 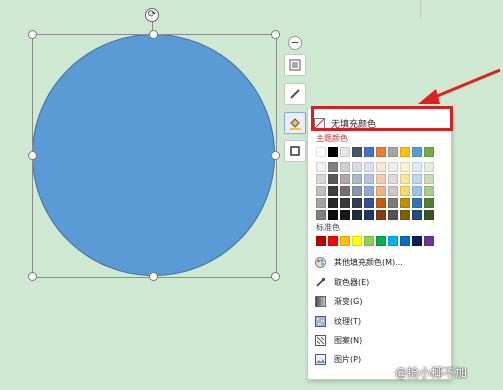 I want to click on pointer-arrow, so click(x=459, y=86).